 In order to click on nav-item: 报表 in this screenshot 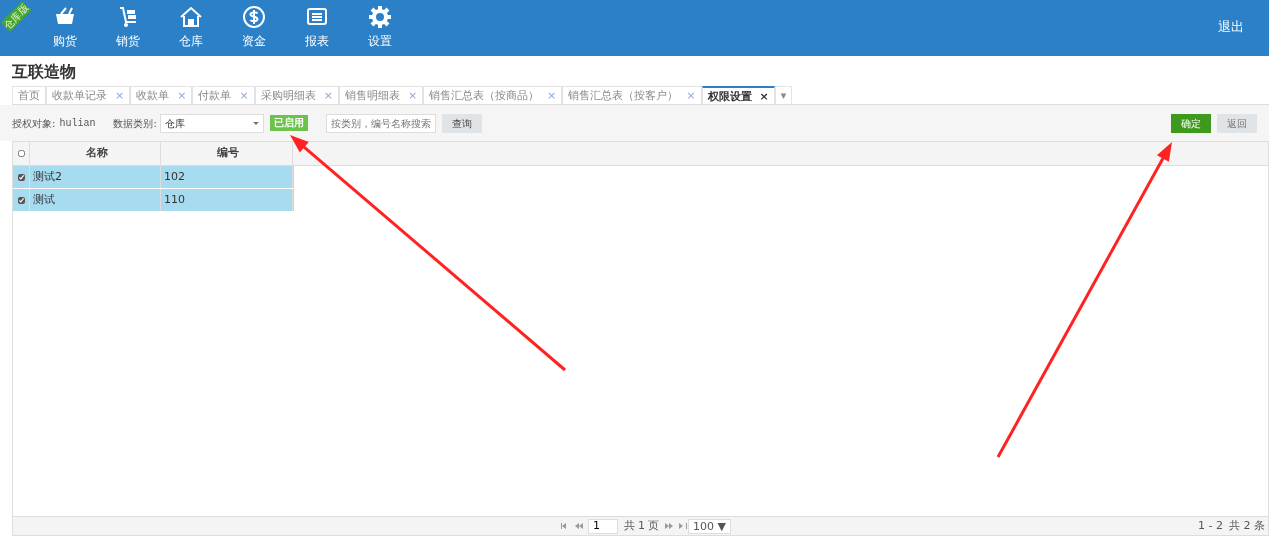, I will do `click(316, 25)`.